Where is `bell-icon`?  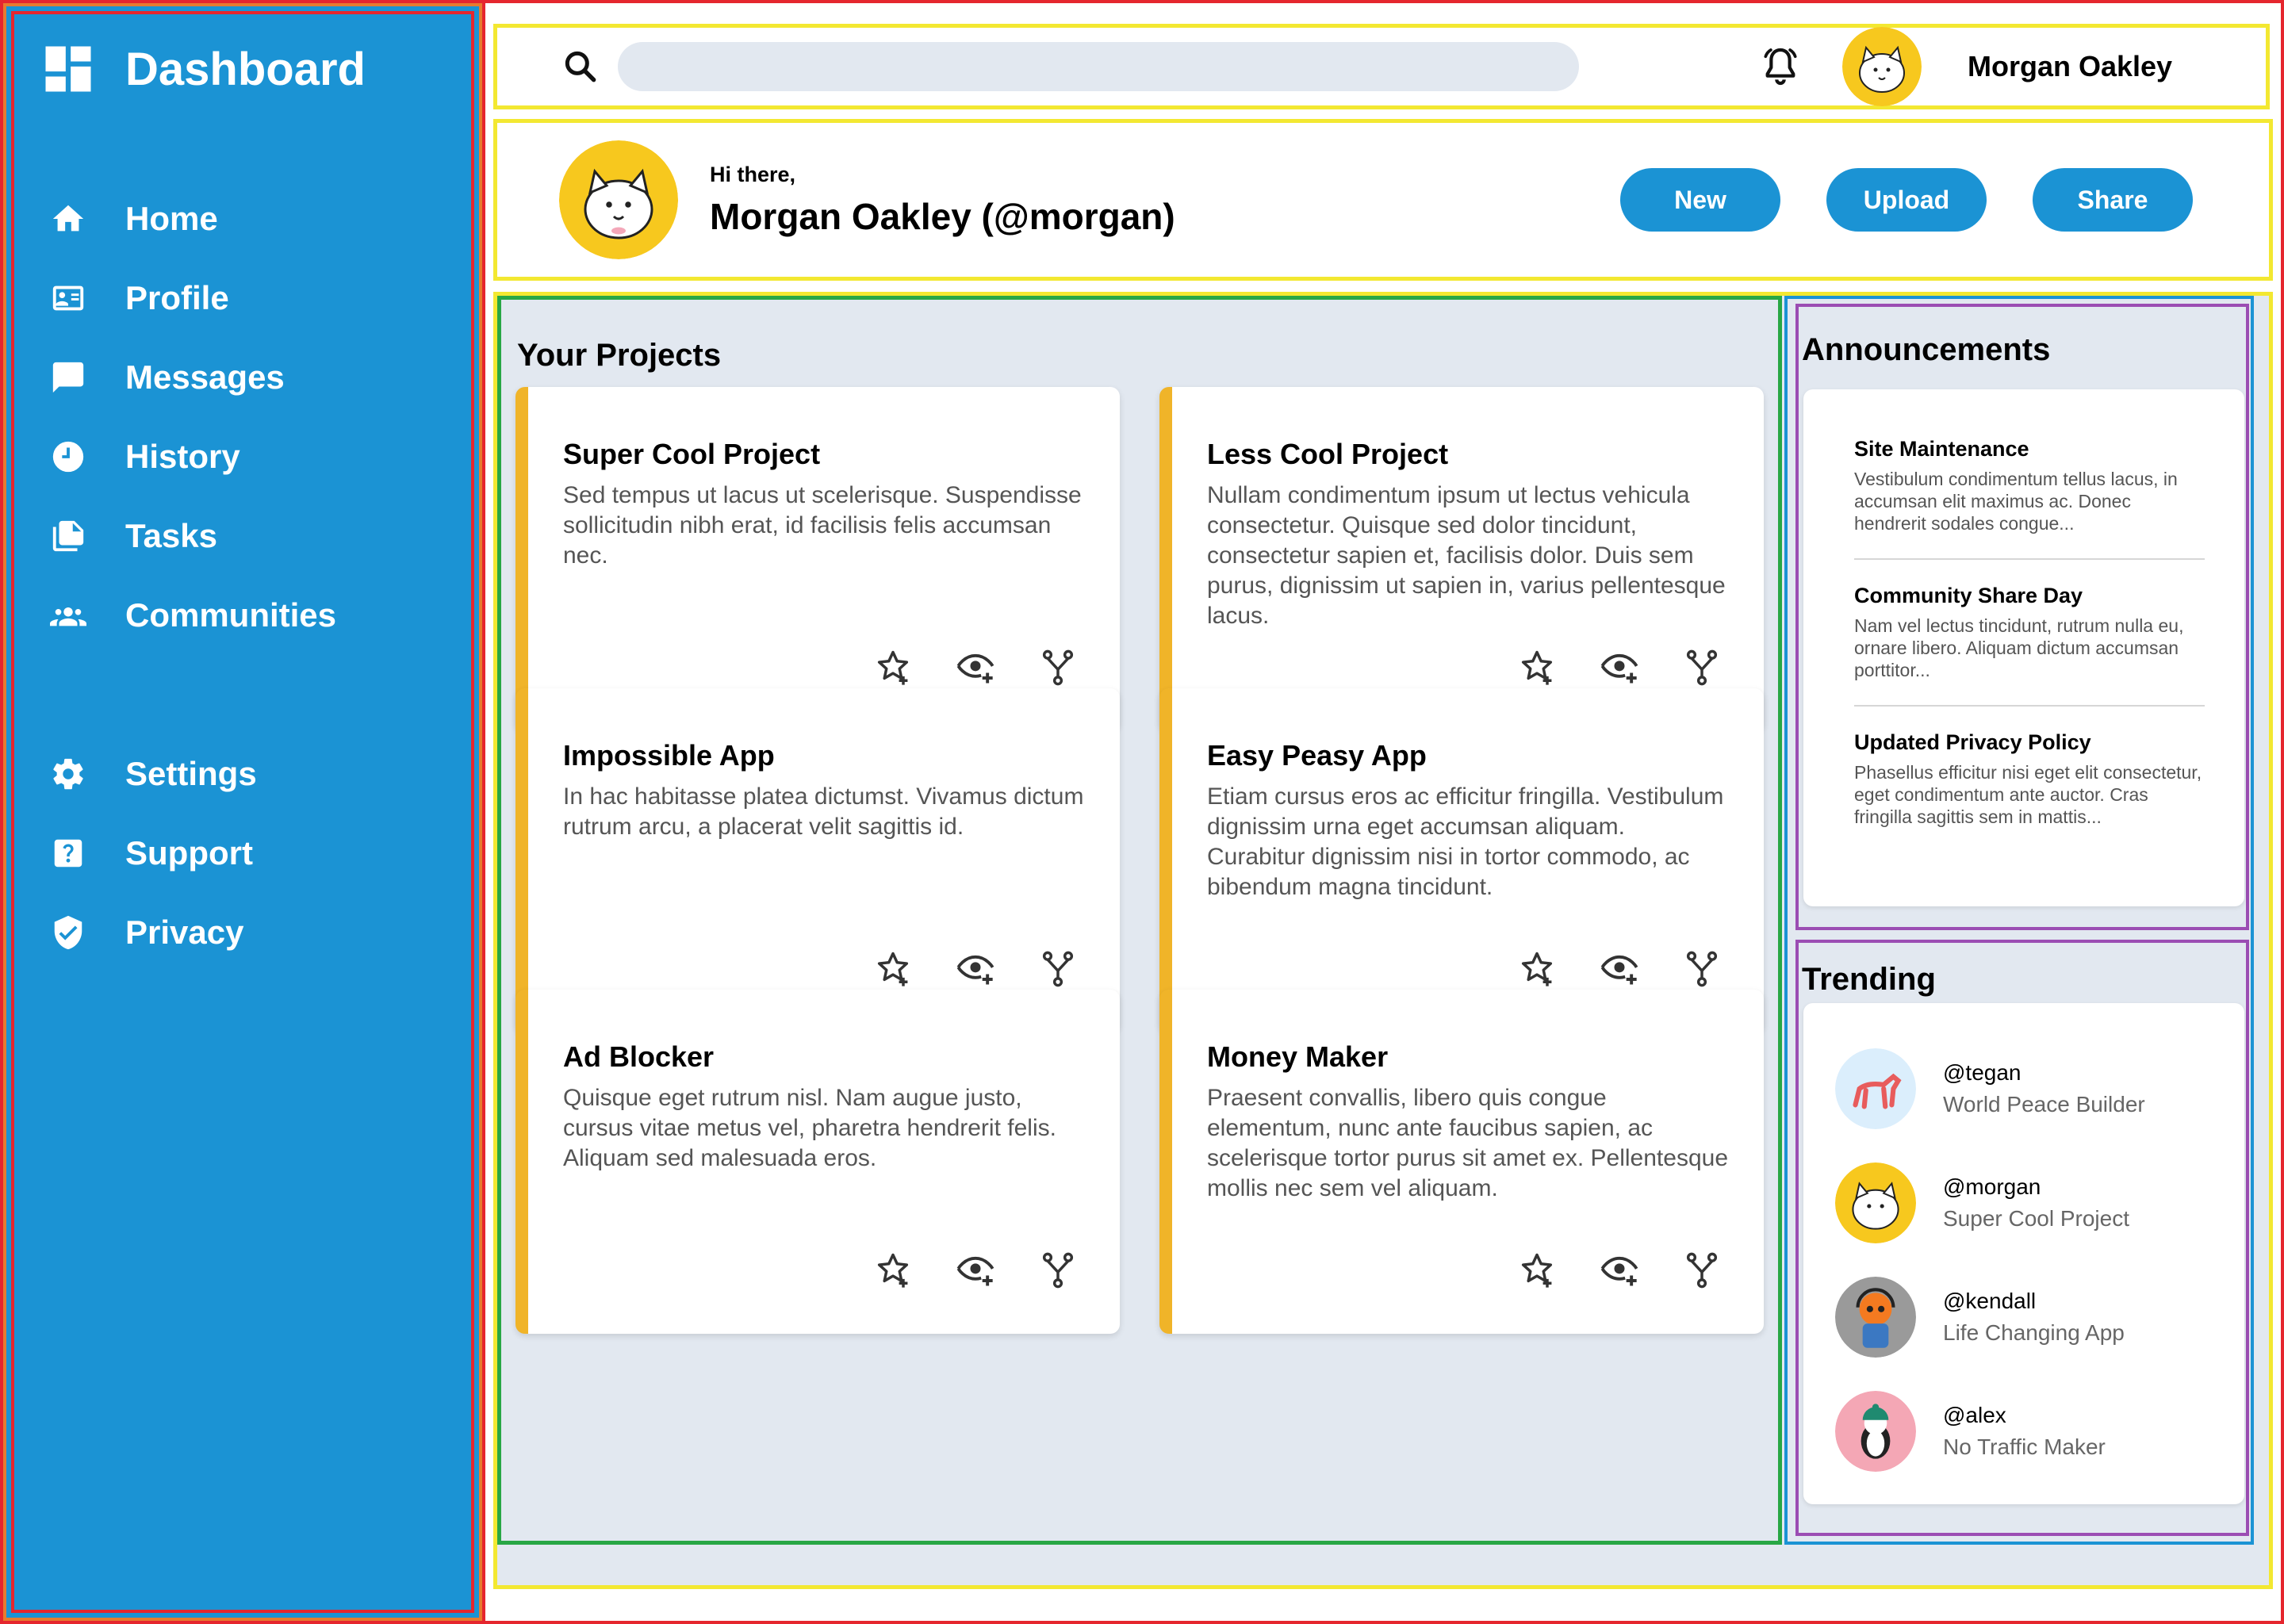
bell-icon is located at coordinates (1780, 66).